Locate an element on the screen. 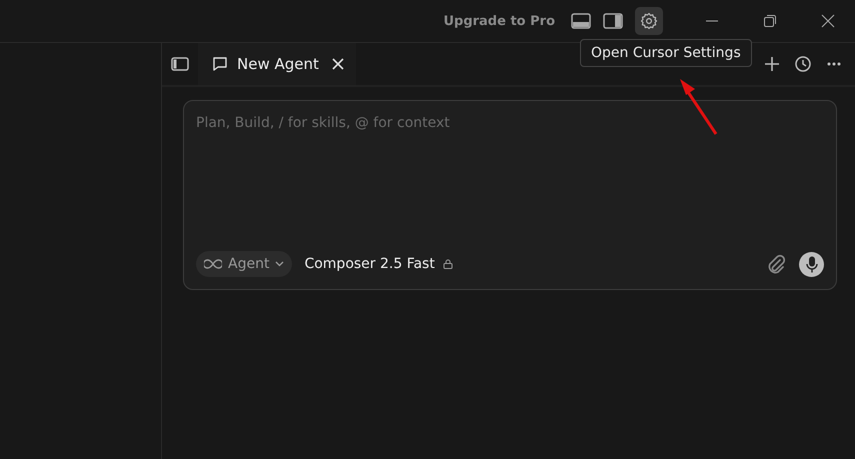 This screenshot has width=855, height=459. infinity-icon is located at coordinates (213, 264).